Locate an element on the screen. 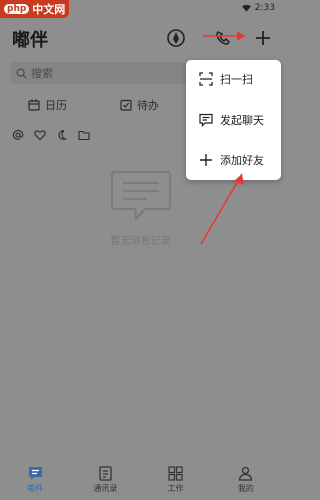  tab-contacts: 通讯录 is located at coordinates (105, 480).